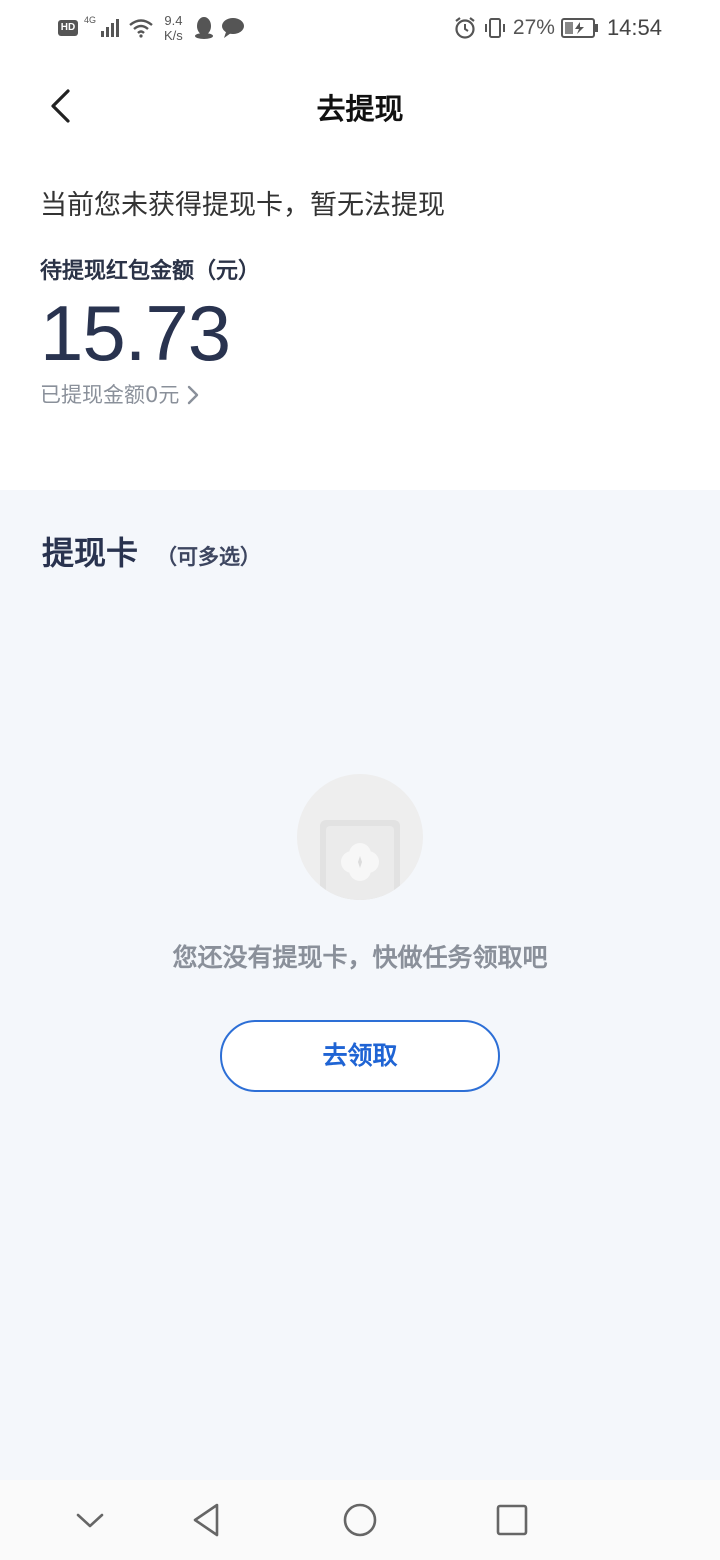 This screenshot has height=1560, width=720. Describe the element at coordinates (135, 333) in the screenshot. I see `pending-amount-value: 15.73` at that location.